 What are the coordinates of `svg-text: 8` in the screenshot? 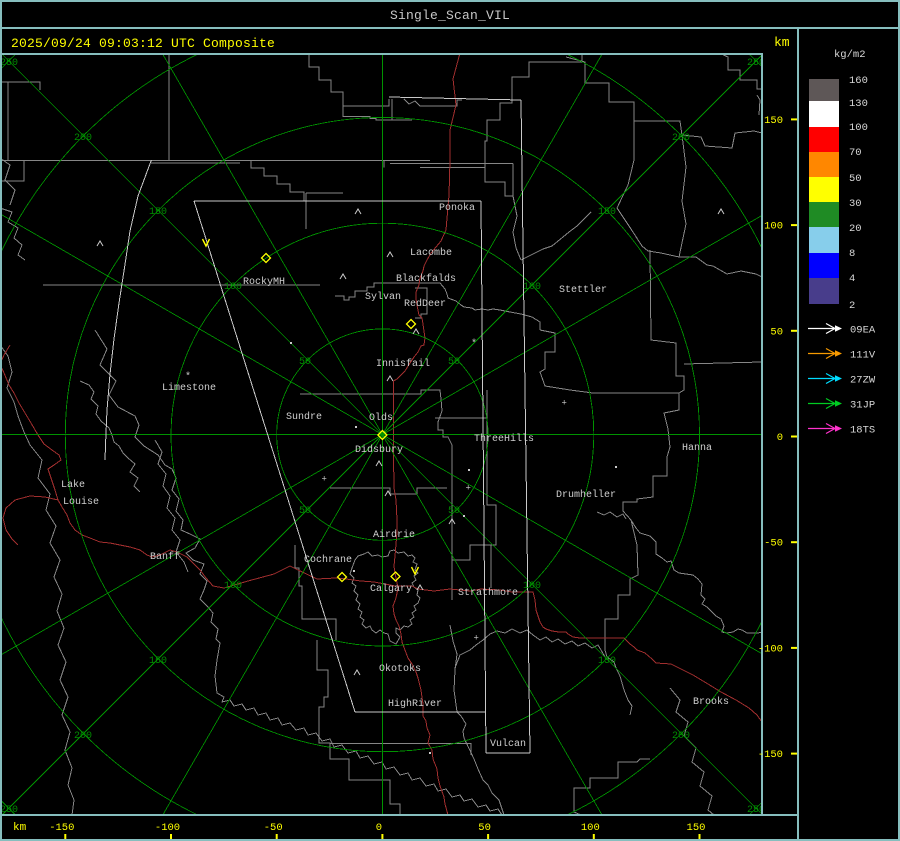 It's located at (852, 254).